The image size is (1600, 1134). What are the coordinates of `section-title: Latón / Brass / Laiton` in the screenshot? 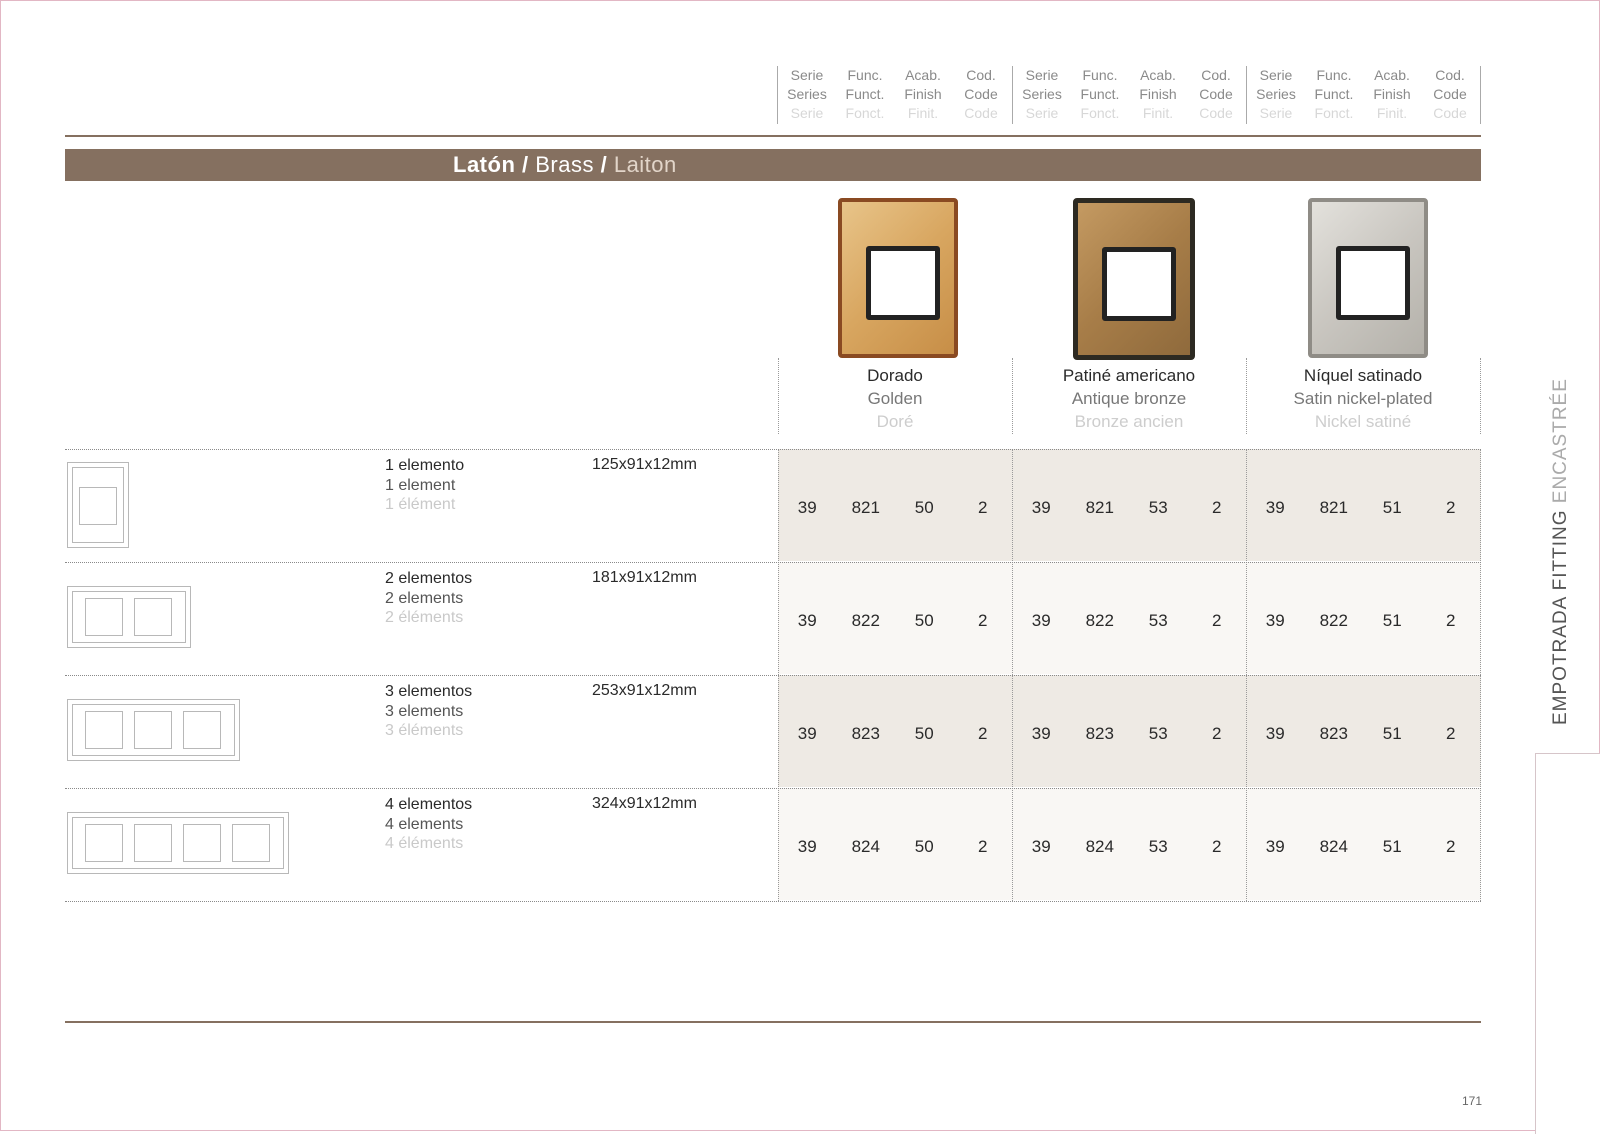 It's located at (565, 164).